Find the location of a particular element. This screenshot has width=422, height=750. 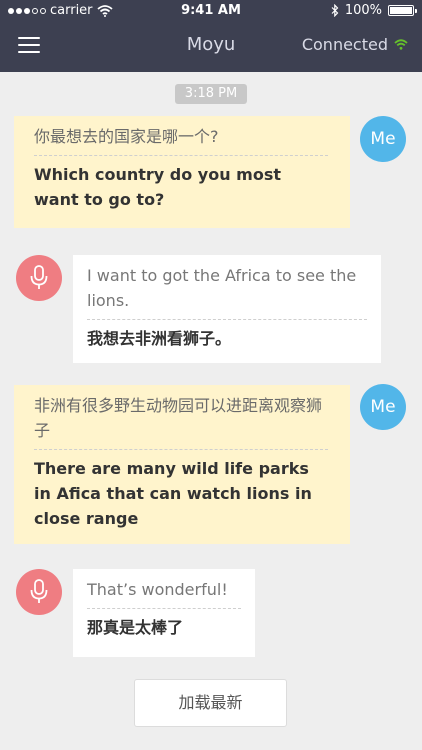

message-bubble-other: That’s wonderful! 那真是太棒了 is located at coordinates (164, 613).